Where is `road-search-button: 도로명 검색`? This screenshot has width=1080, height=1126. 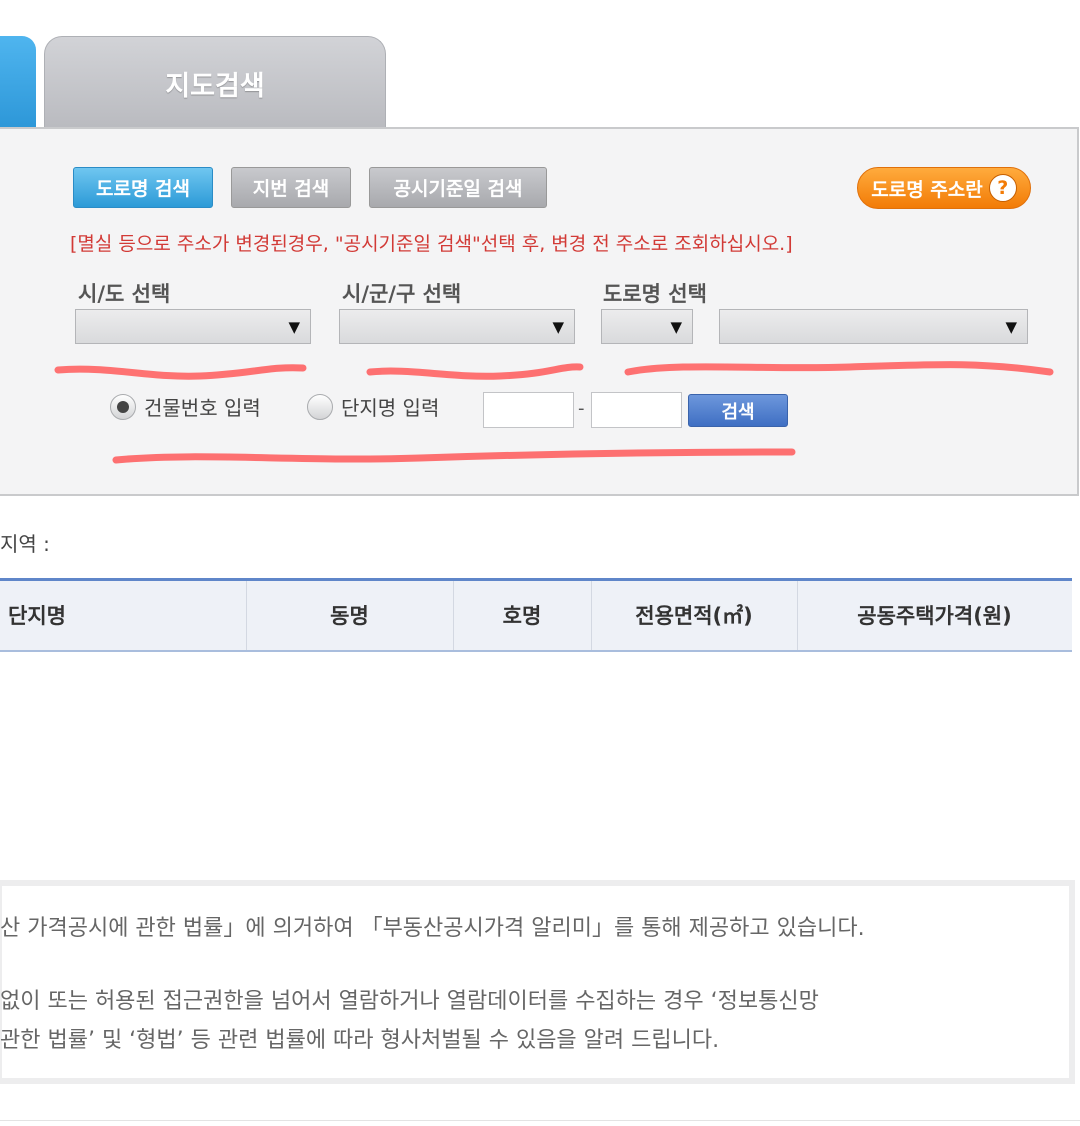
road-search-button: 도로명 검색 is located at coordinates (143, 187).